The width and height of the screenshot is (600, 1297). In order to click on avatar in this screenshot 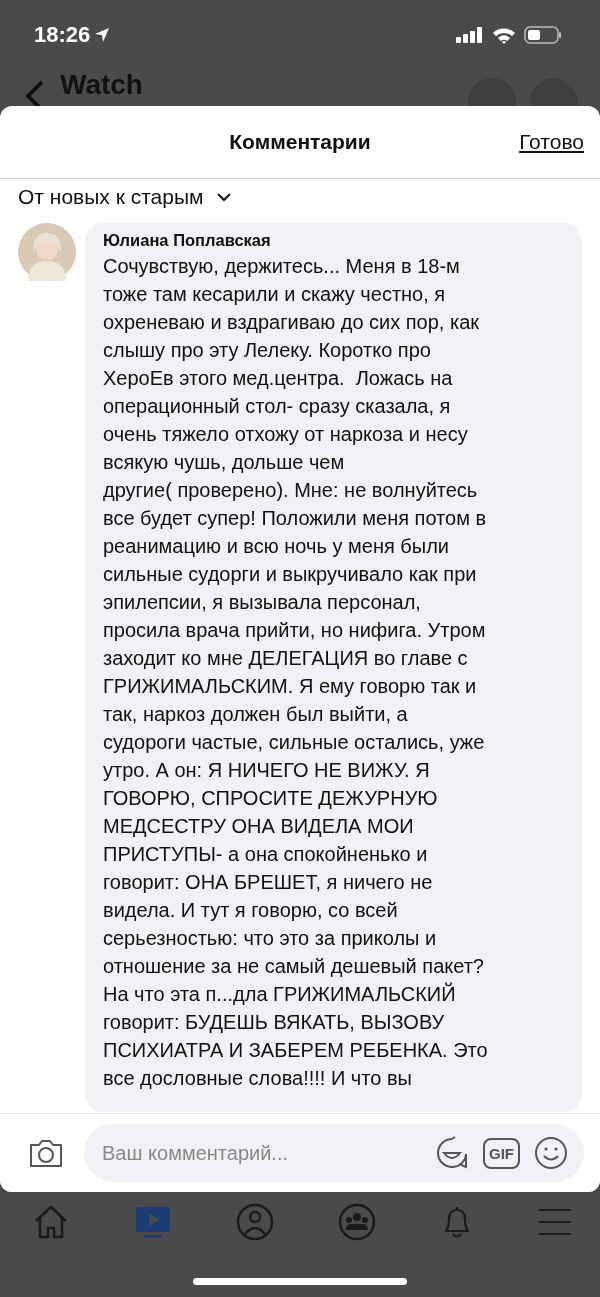, I will do `click(47, 252)`.